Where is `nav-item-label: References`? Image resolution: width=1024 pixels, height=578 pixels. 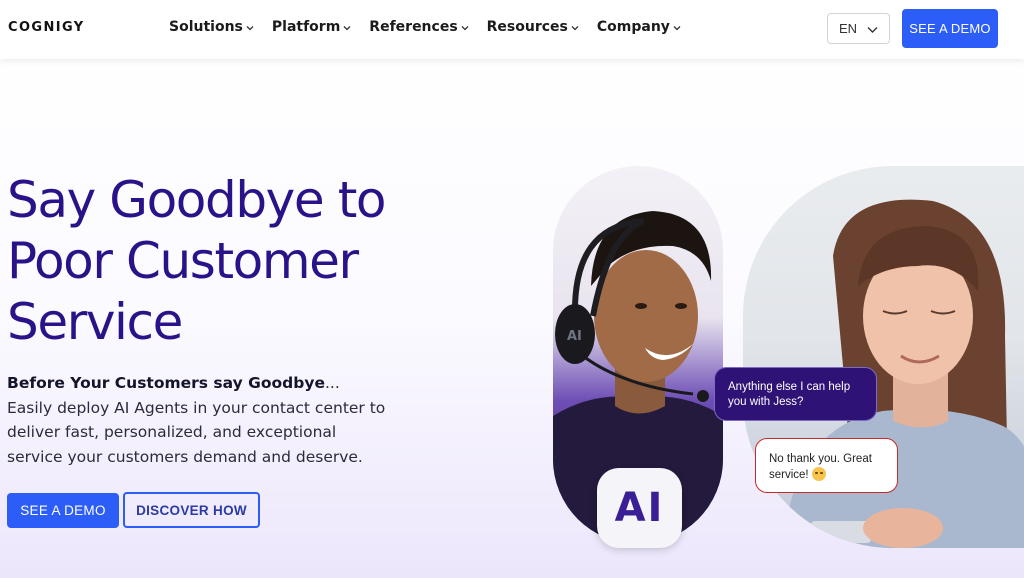 nav-item-label: References is located at coordinates (413, 27).